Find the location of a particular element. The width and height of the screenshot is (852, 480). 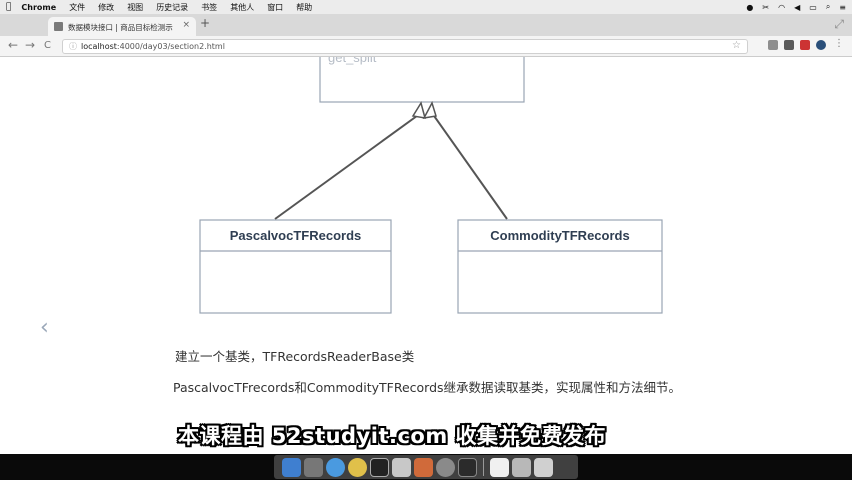

record-icon: ● is located at coordinates (749, 7).